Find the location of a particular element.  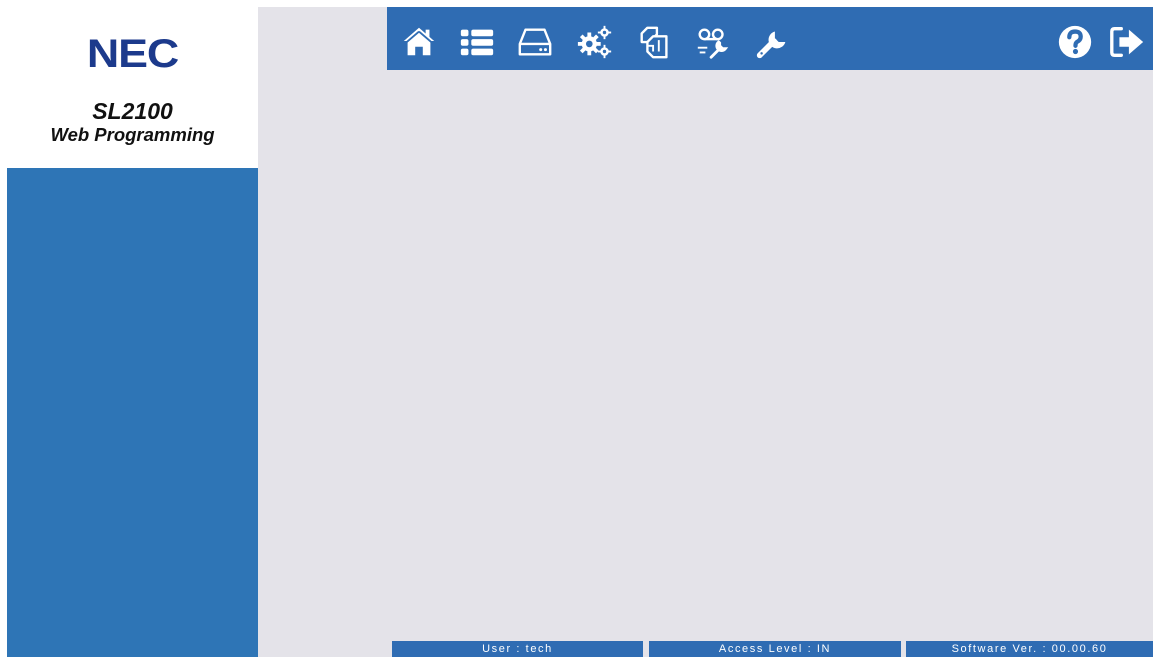

drive-icon is located at coordinates (535, 42).